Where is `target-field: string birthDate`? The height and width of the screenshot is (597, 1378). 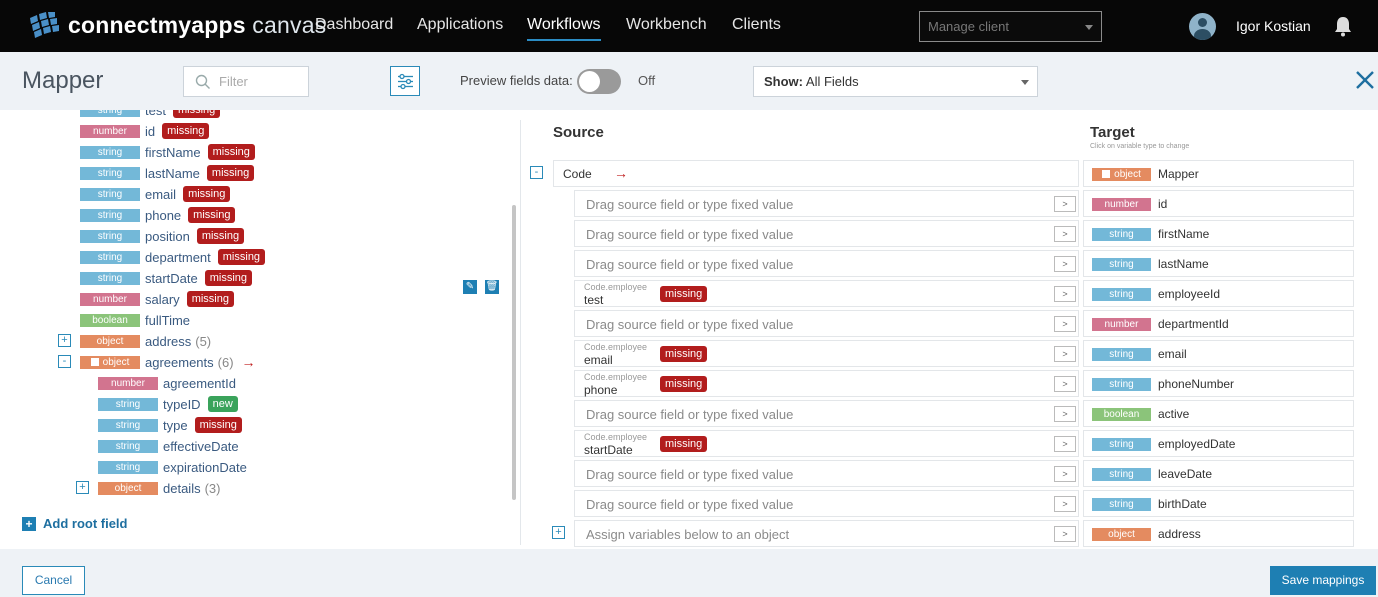 target-field: string birthDate is located at coordinates (1218, 503).